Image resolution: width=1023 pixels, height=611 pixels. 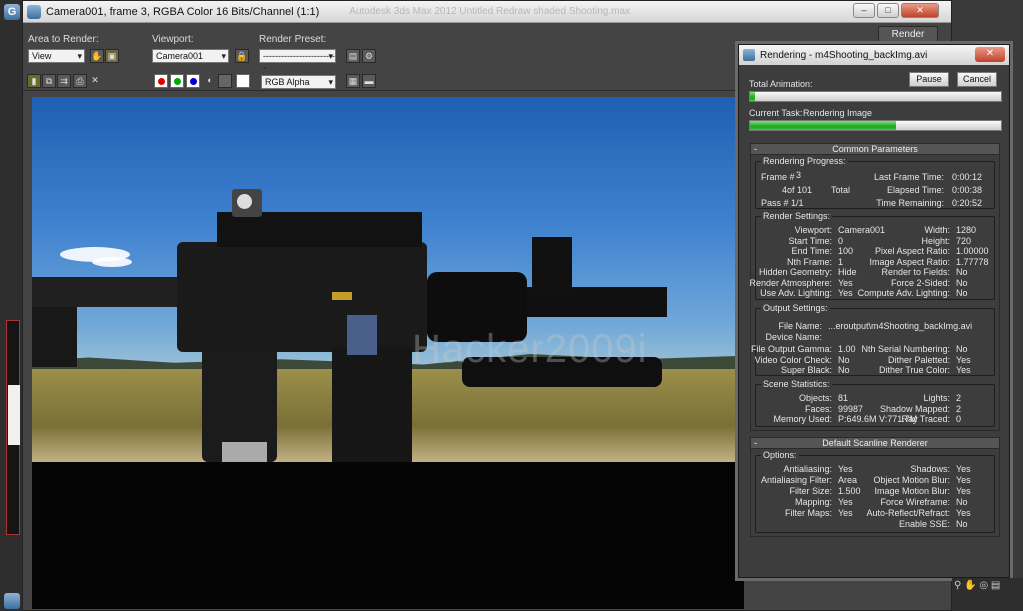 What do you see at coordinates (781, 84) in the screenshot?
I see `total-animation-label: Total Animation:` at bounding box center [781, 84].